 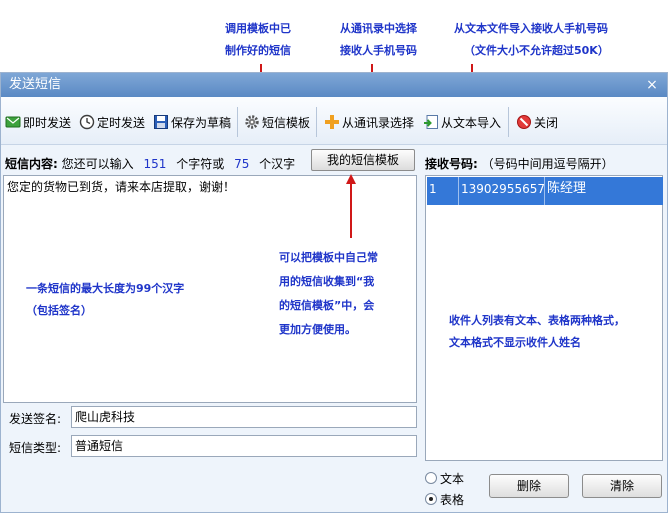 I want to click on recipients-label-row: 接收号码: （号码中间用逗号隔开）, so click(x=519, y=163).